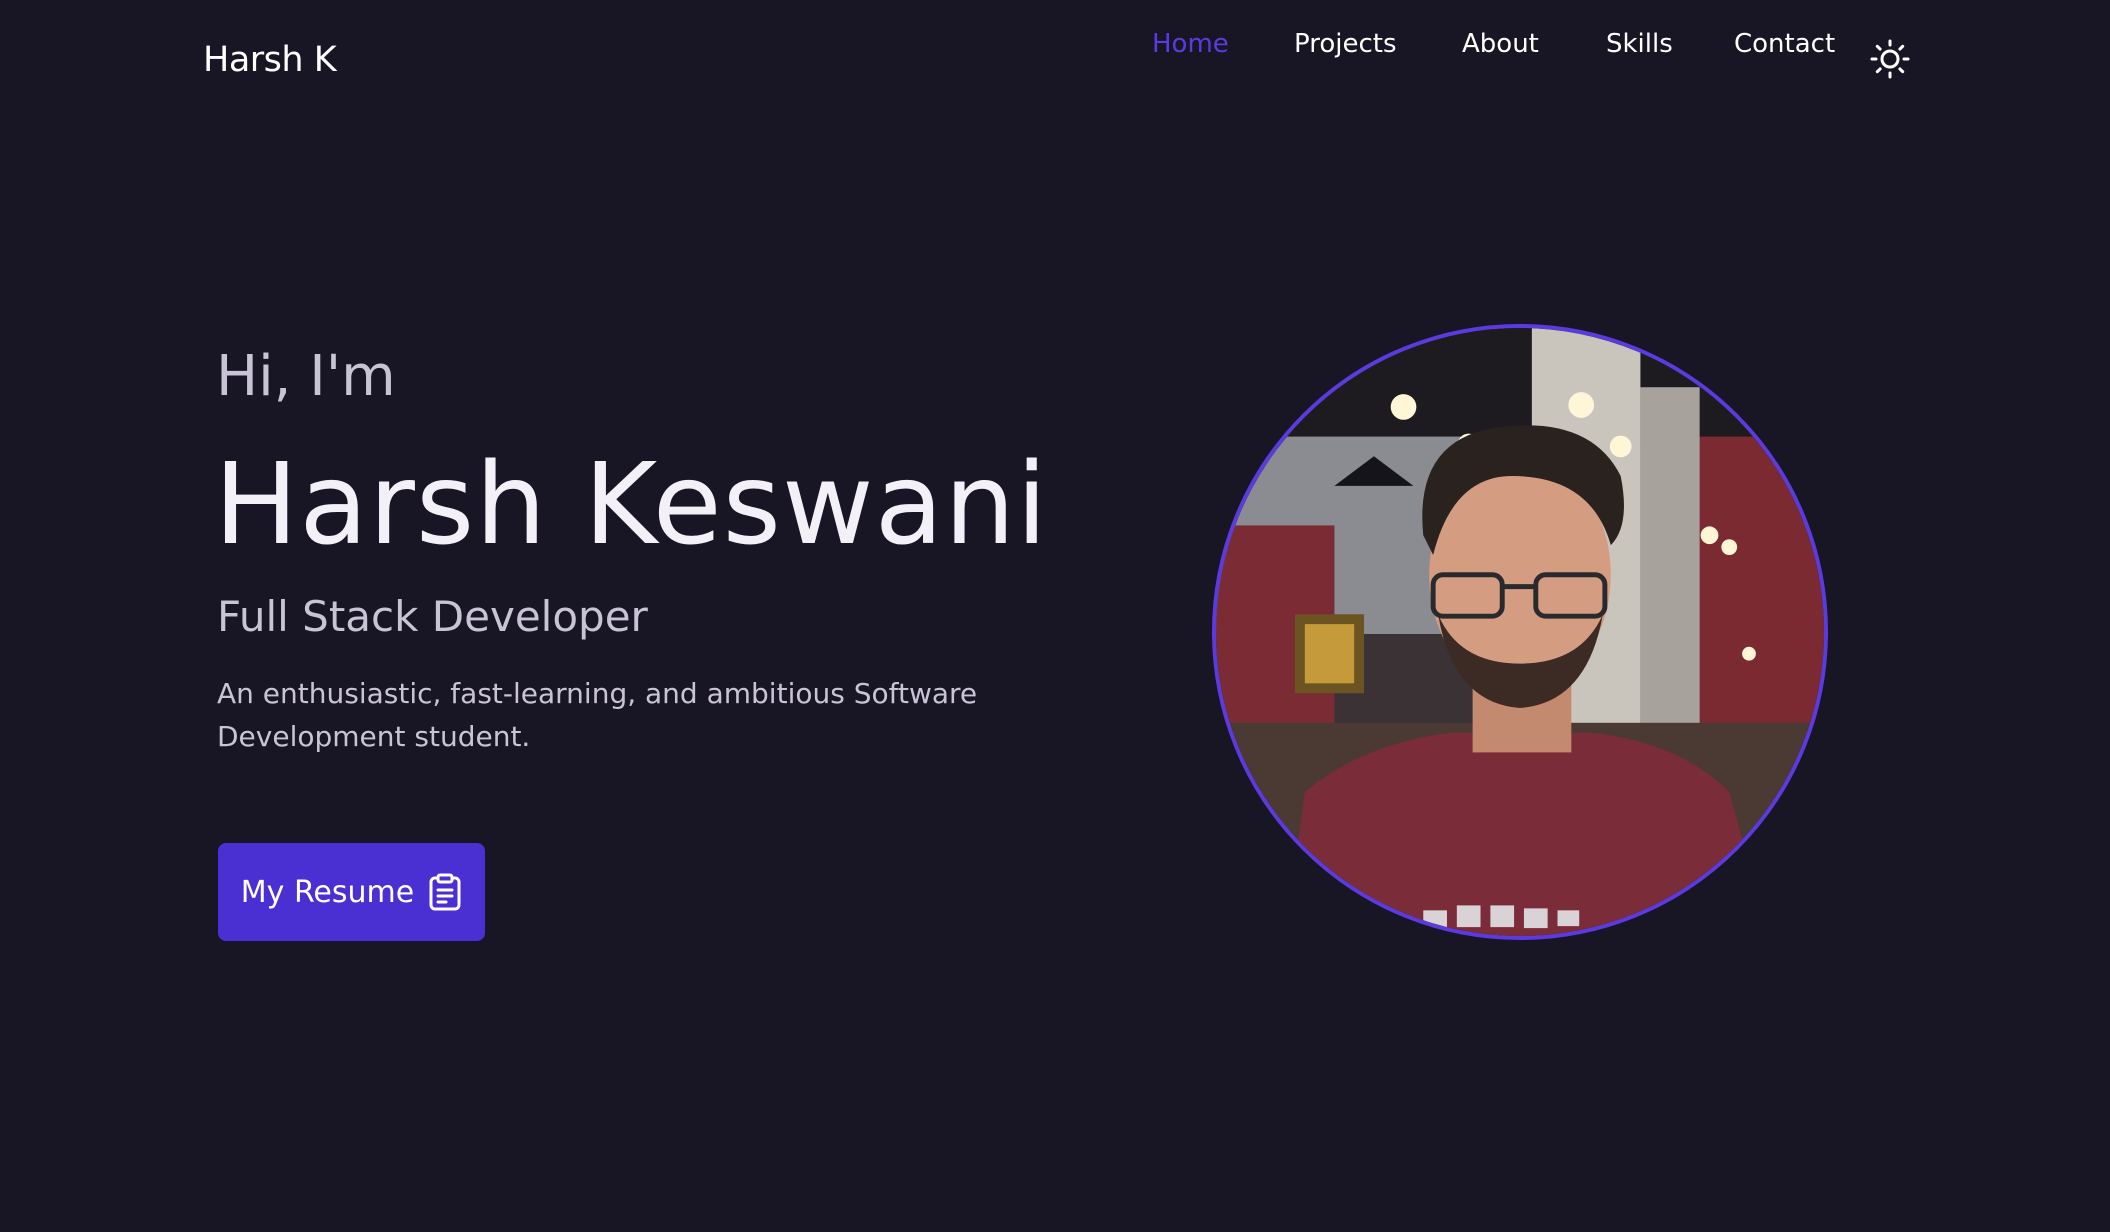 This screenshot has width=2110, height=1232. Describe the element at coordinates (1190, 44) in the screenshot. I see `nav-home: Home` at that location.